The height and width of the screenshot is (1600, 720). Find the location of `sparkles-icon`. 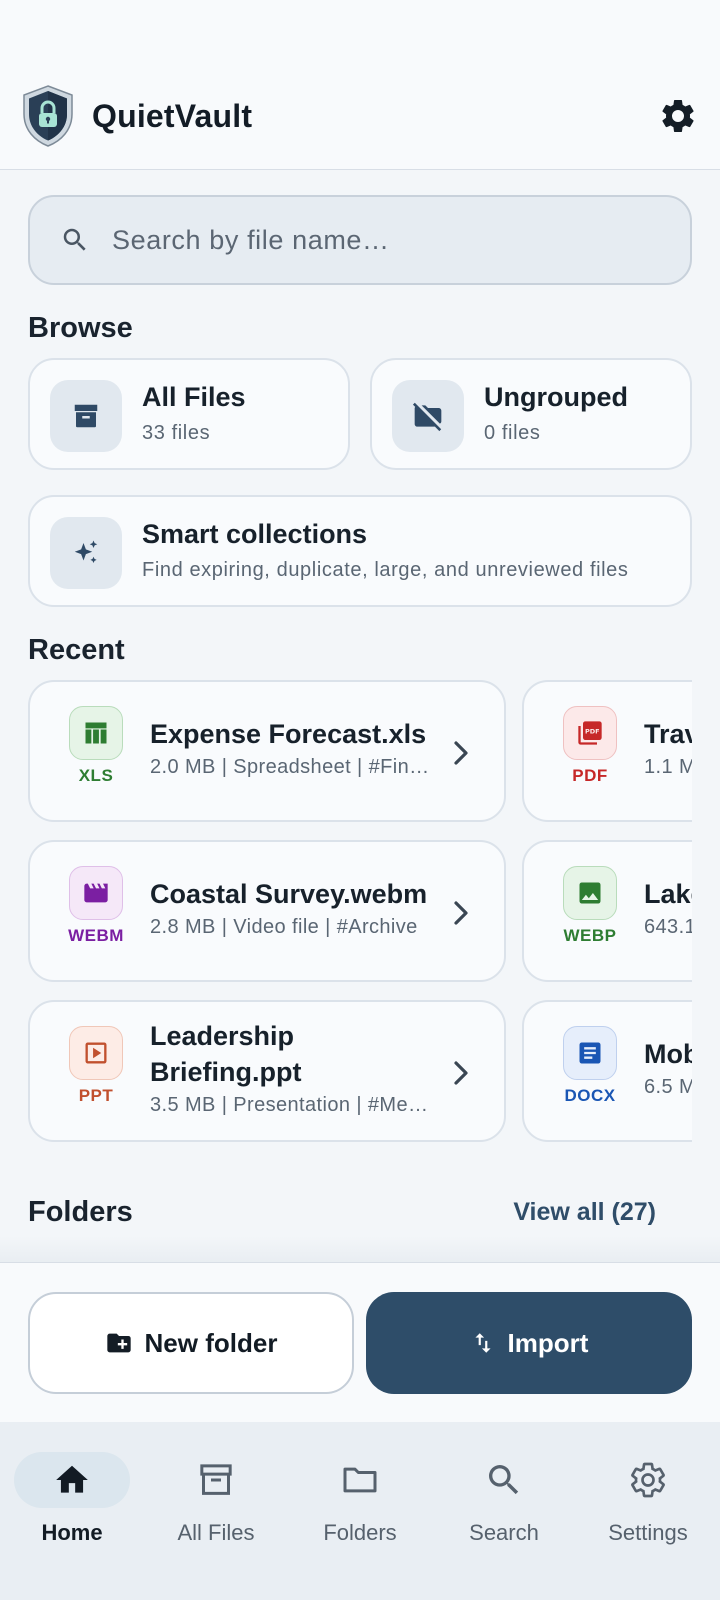

sparkles-icon is located at coordinates (86, 551).